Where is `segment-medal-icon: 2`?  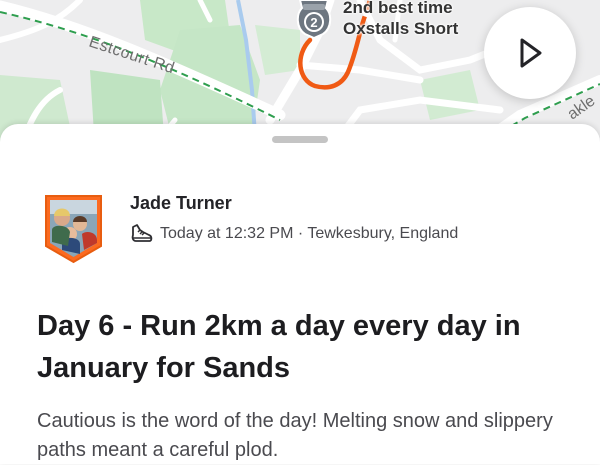
segment-medal-icon: 2 is located at coordinates (314, 20).